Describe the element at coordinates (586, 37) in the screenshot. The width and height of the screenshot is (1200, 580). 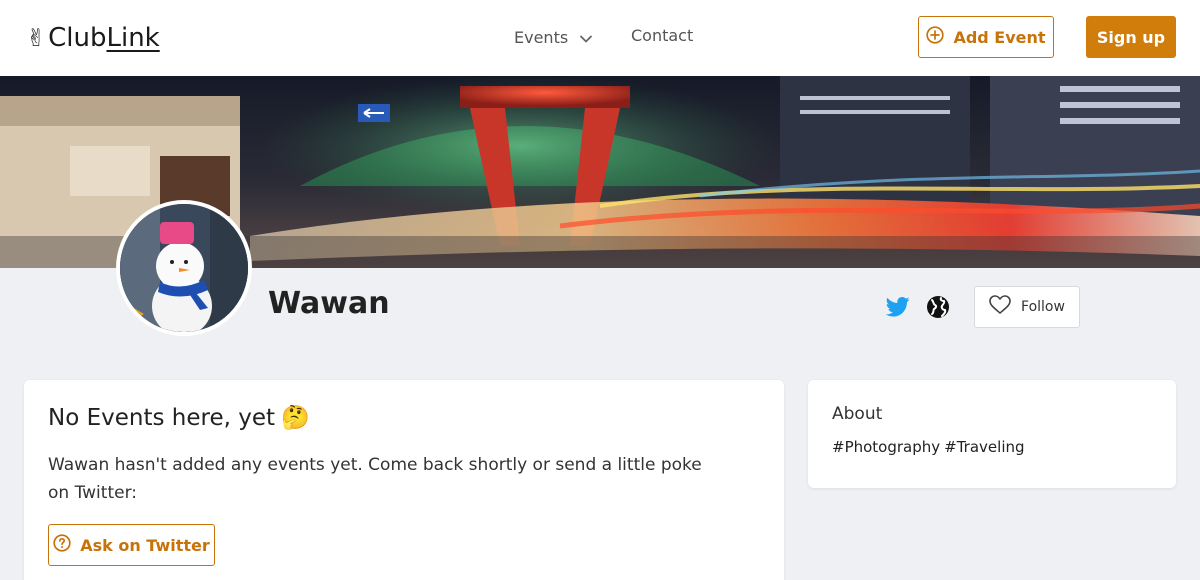
I see `chevron-down-icon` at that location.